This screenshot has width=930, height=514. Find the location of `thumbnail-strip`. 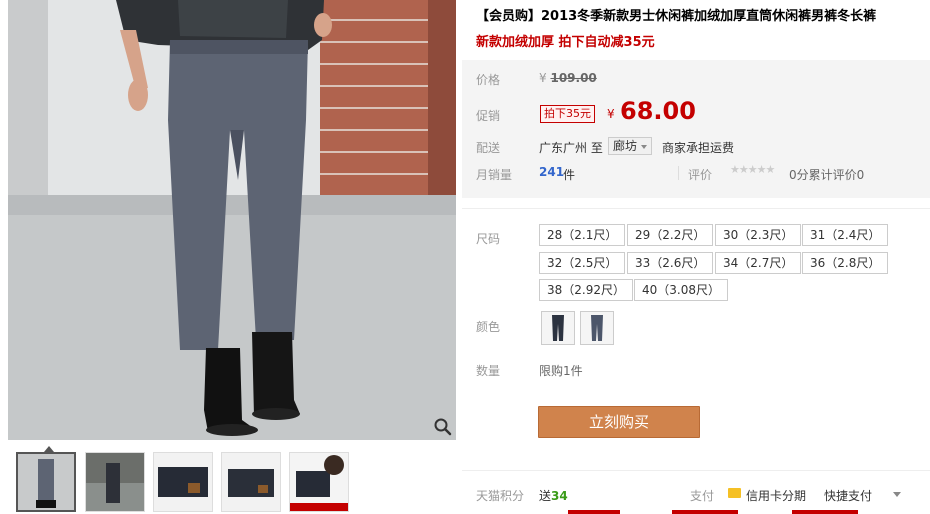

thumbnail-strip is located at coordinates (236, 483).